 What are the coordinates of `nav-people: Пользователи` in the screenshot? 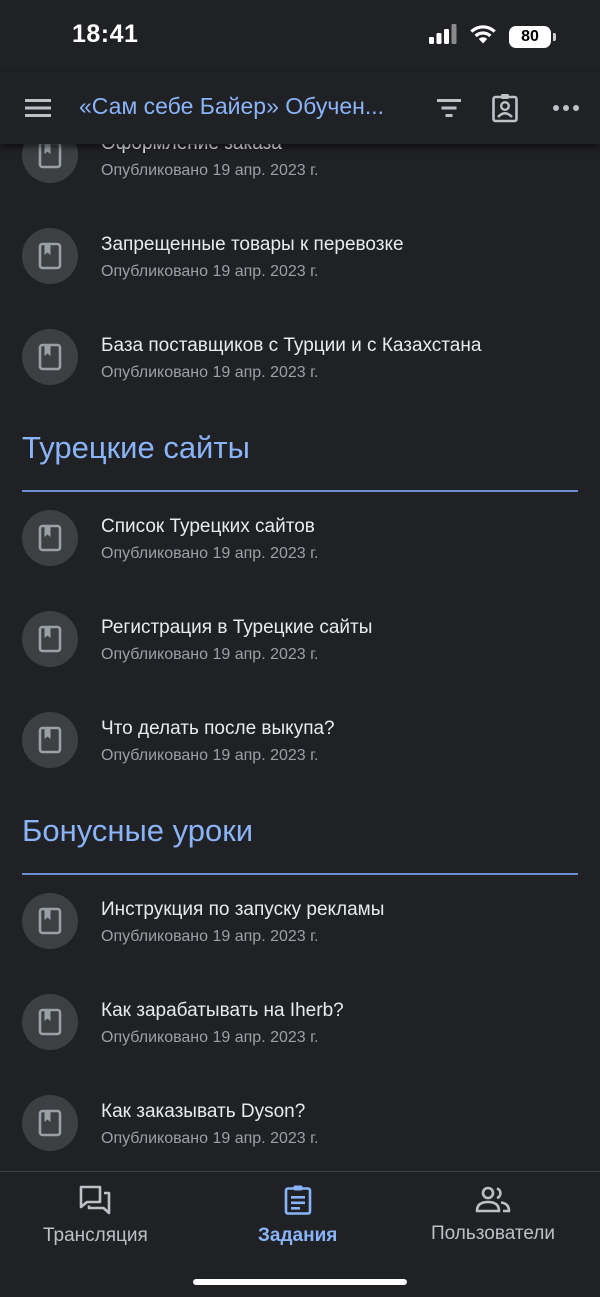 It's located at (493, 1214).